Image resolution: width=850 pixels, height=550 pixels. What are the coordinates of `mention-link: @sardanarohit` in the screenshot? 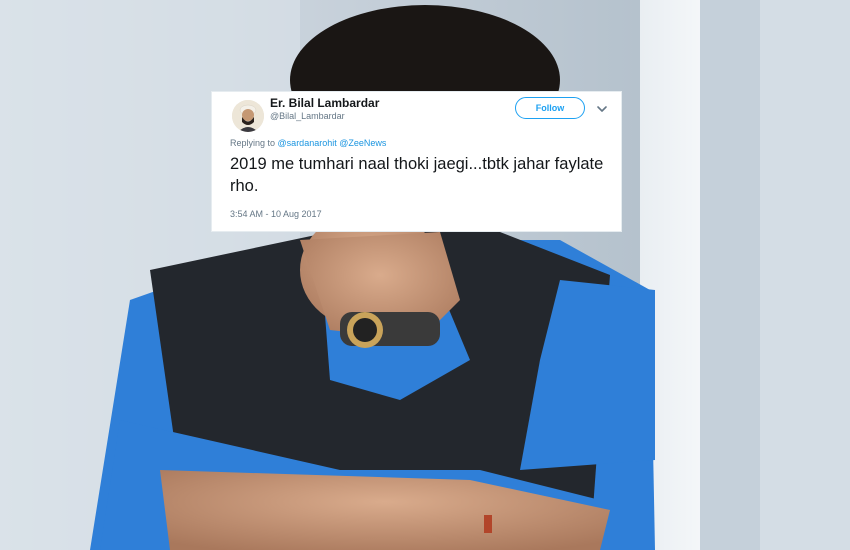 It's located at (307, 143).